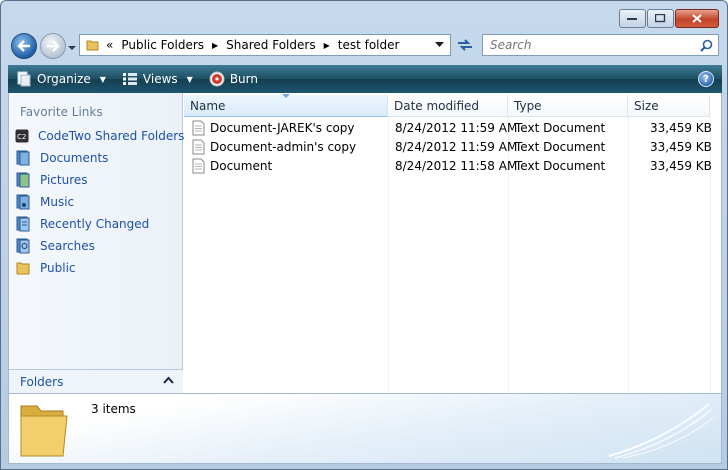  I want to click on chevron-up-icon, so click(168, 380).